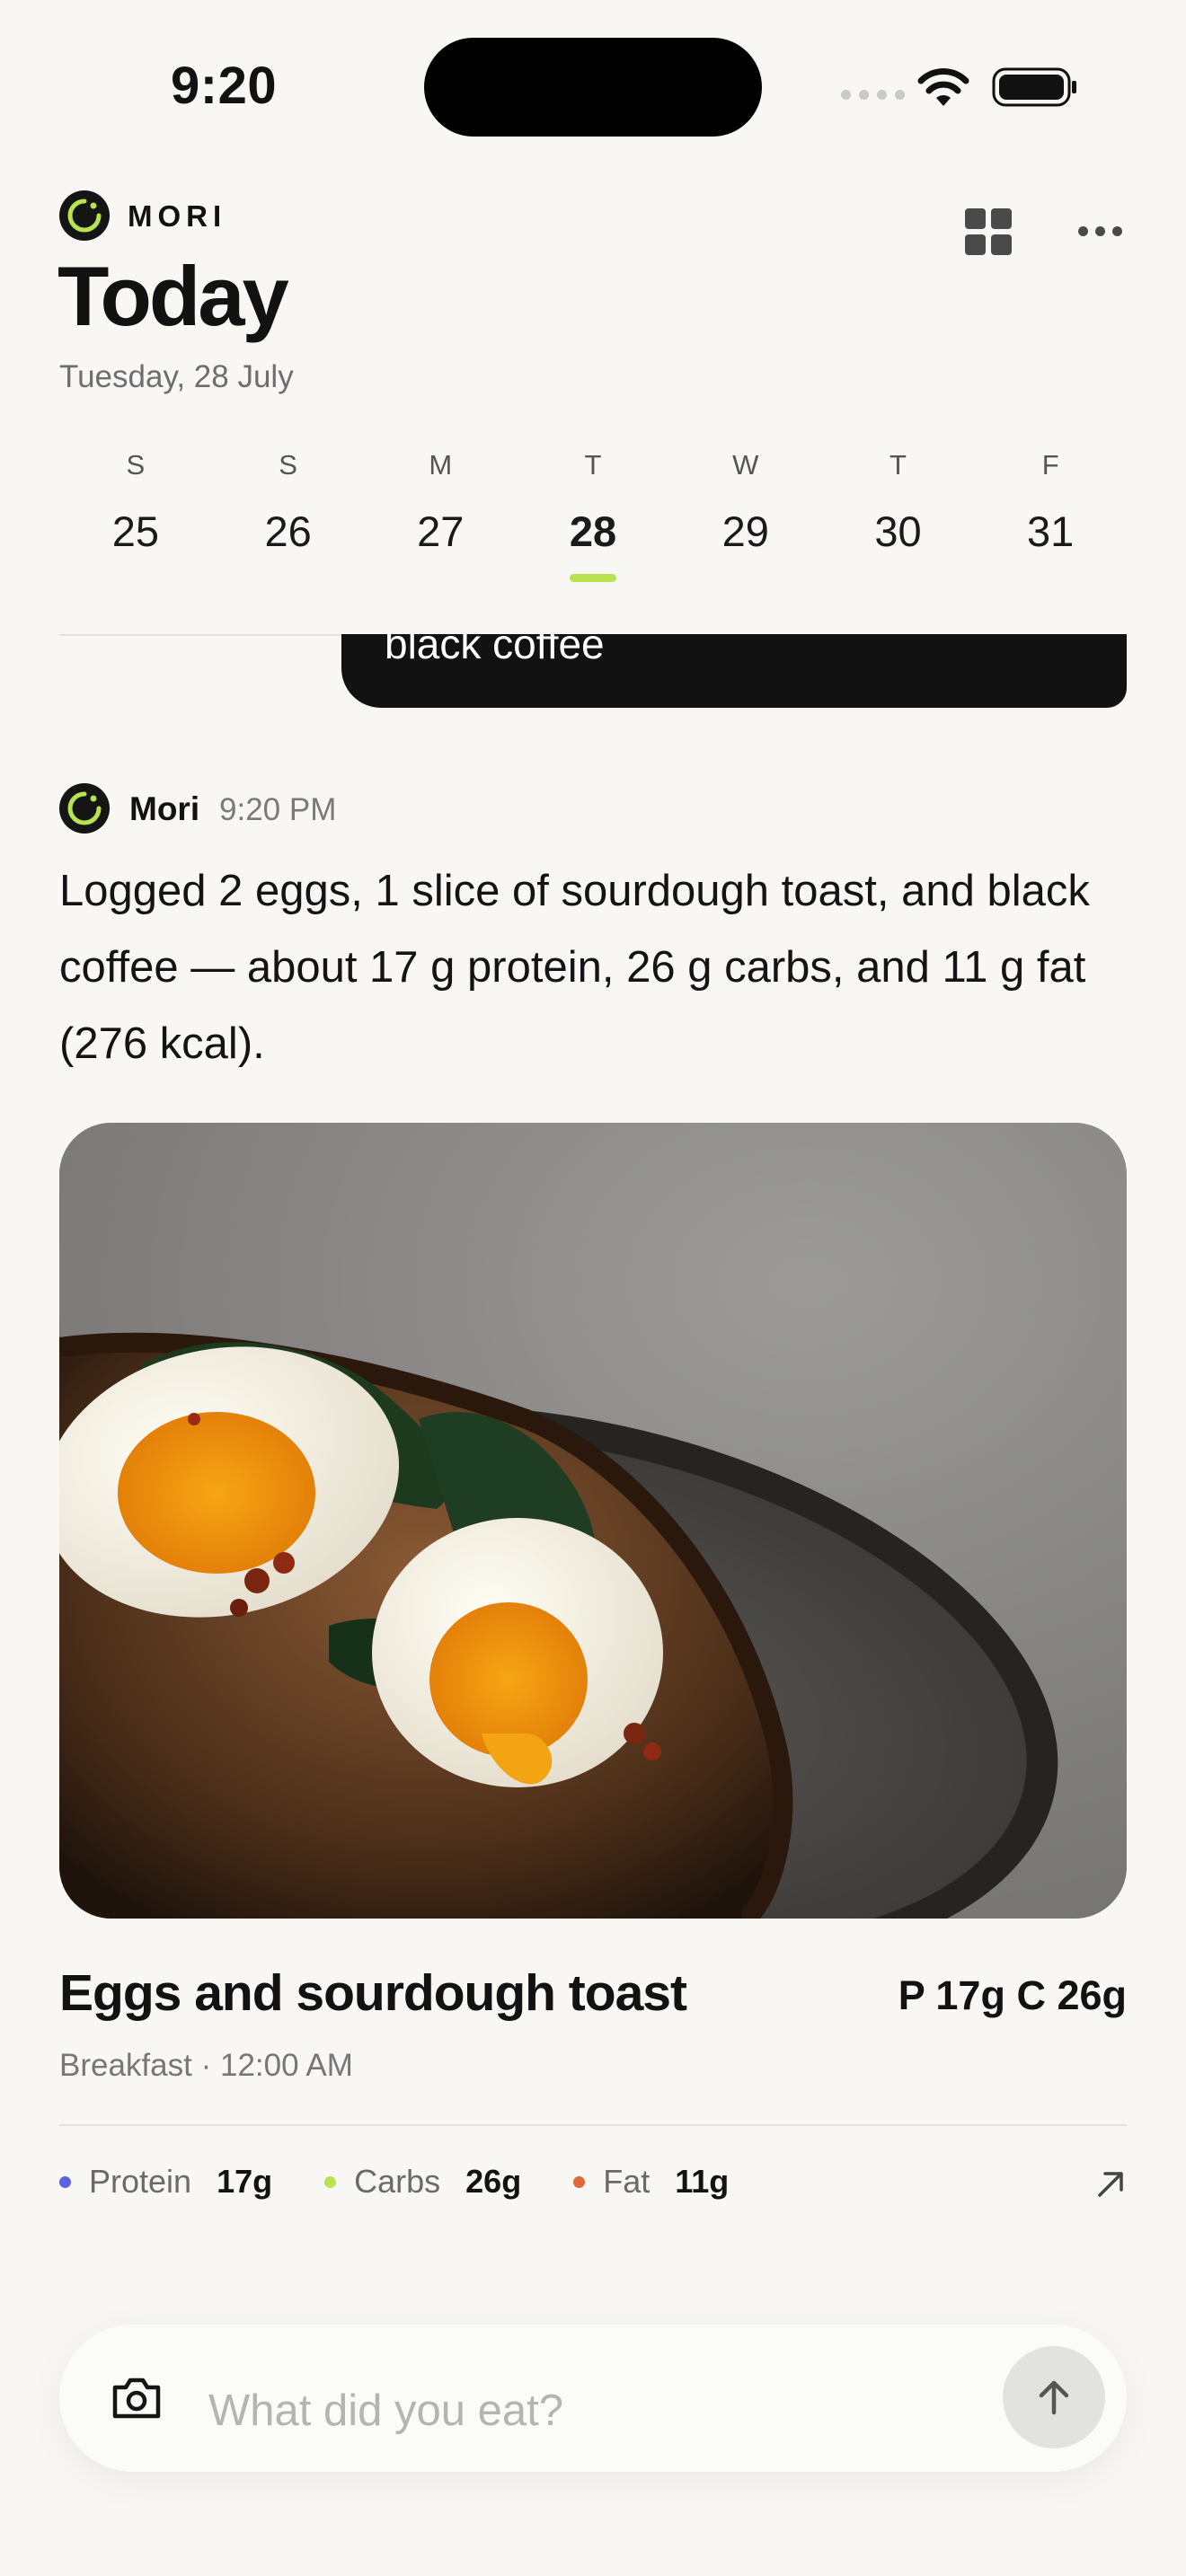  Describe the element at coordinates (627, 2181) in the screenshot. I see `macro-label: Fat` at that location.